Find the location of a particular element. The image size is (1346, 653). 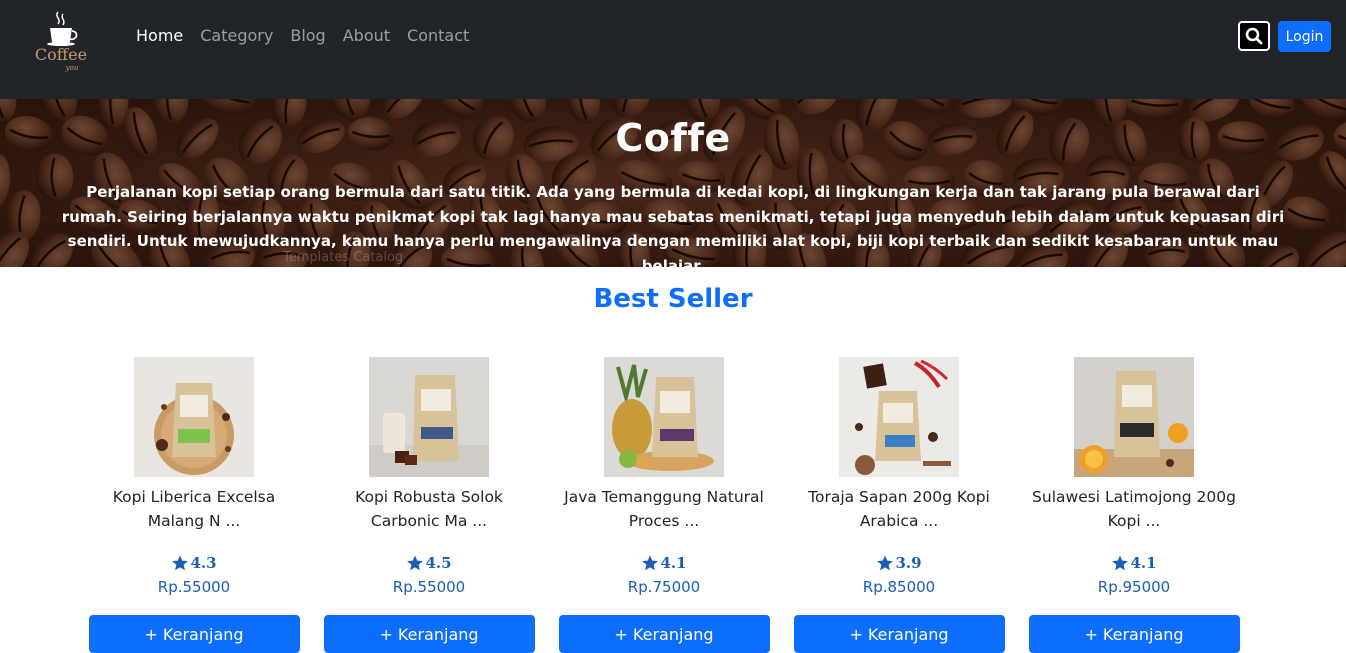

product-rating: 4.3 is located at coordinates (194, 563).